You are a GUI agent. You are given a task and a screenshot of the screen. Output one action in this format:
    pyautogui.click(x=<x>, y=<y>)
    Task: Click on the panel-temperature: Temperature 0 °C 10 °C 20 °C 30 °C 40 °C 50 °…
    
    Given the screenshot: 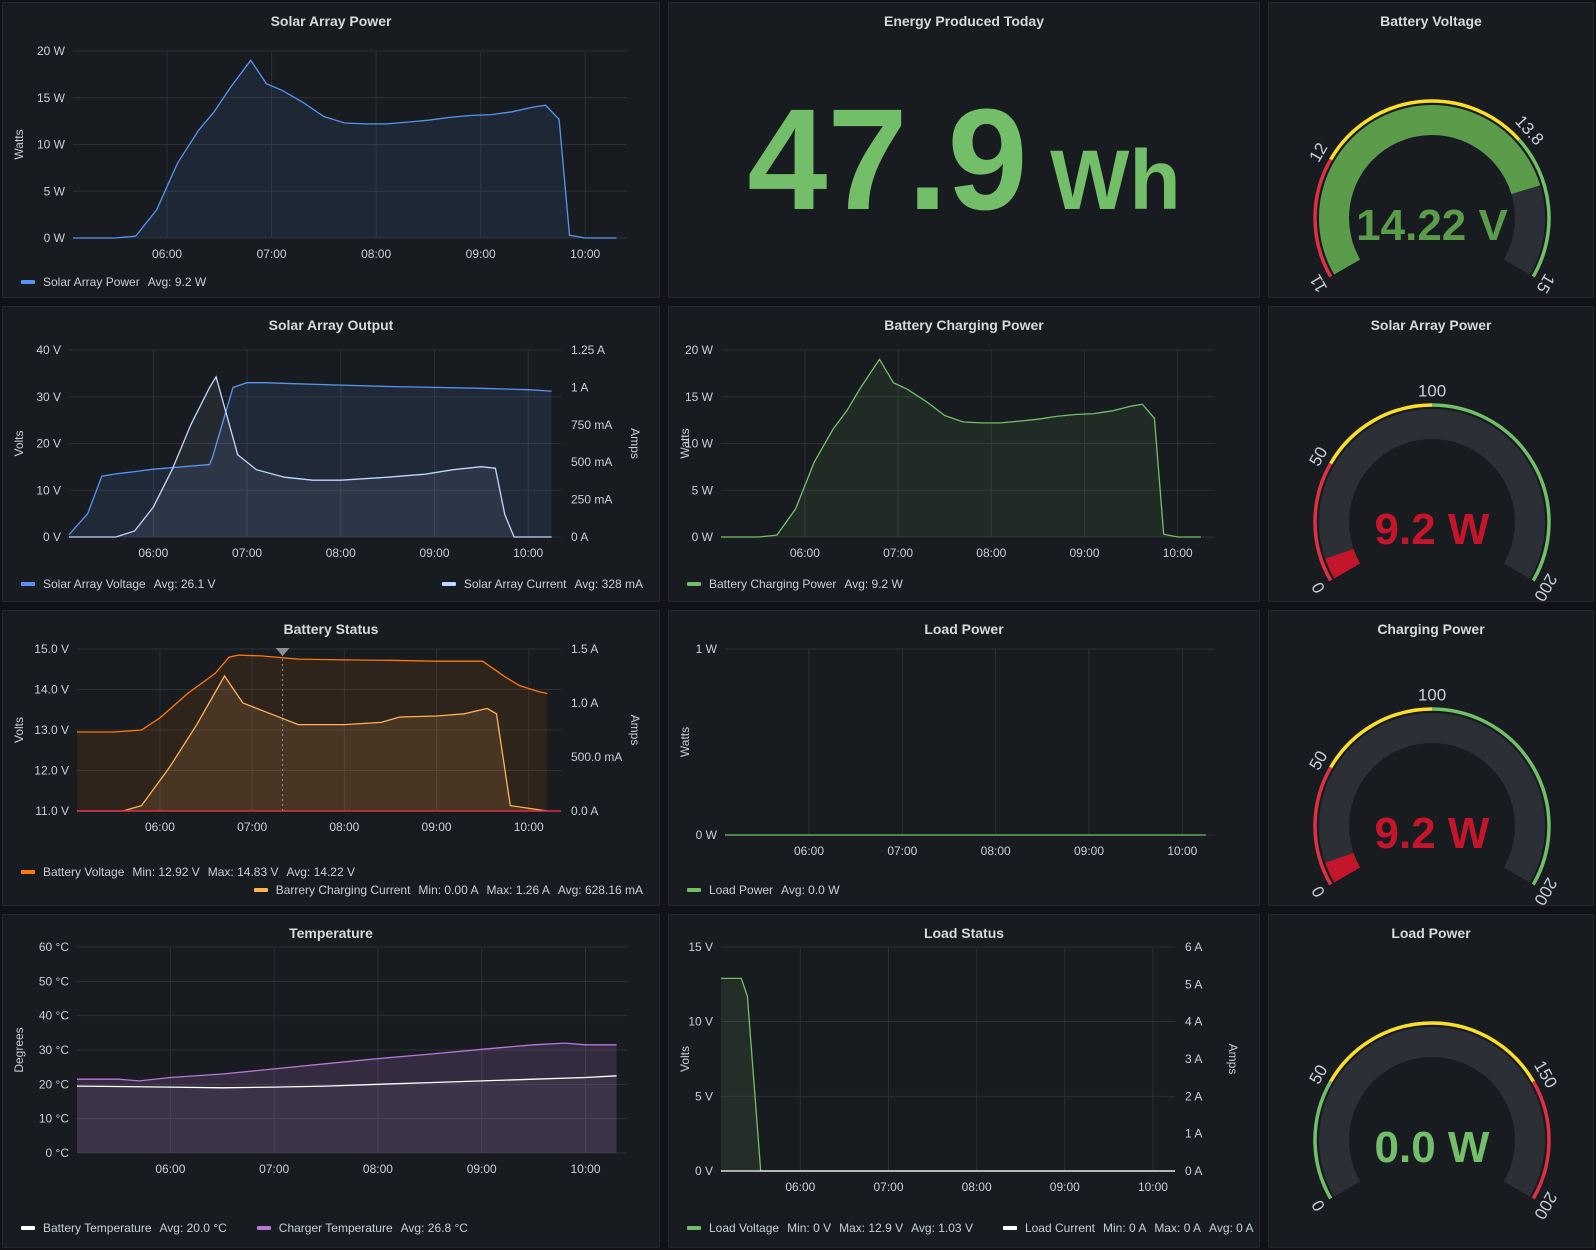 What is the action you would take?
    pyautogui.click(x=331, y=1081)
    